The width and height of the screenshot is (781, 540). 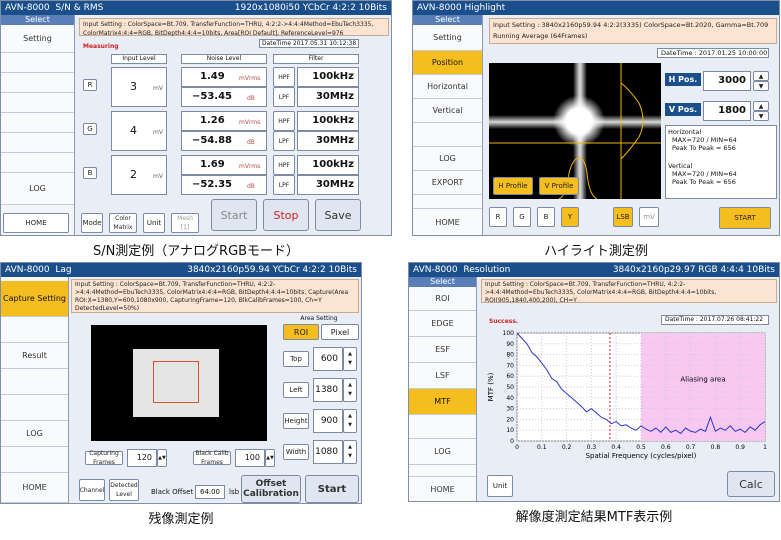 What do you see at coordinates (36, 223) in the screenshot?
I see `home-button: HOME` at bounding box center [36, 223].